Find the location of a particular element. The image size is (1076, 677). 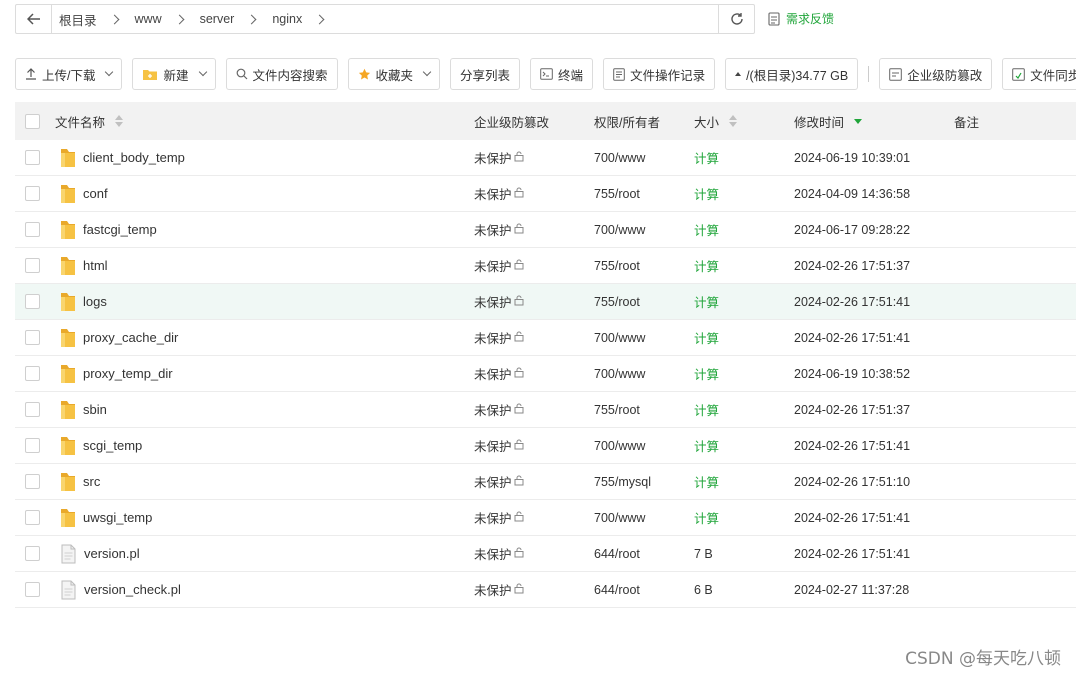

feedback-link: 需求反馈 is located at coordinates (801, 18).